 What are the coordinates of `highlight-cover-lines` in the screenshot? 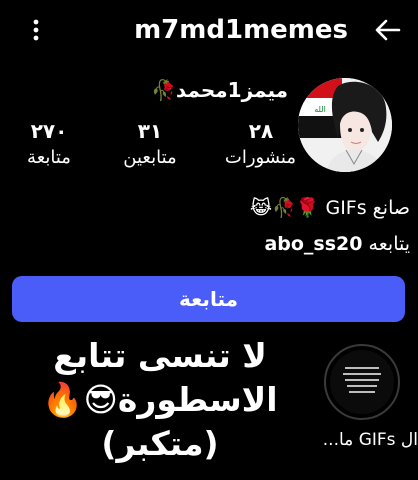 It's located at (362, 382).